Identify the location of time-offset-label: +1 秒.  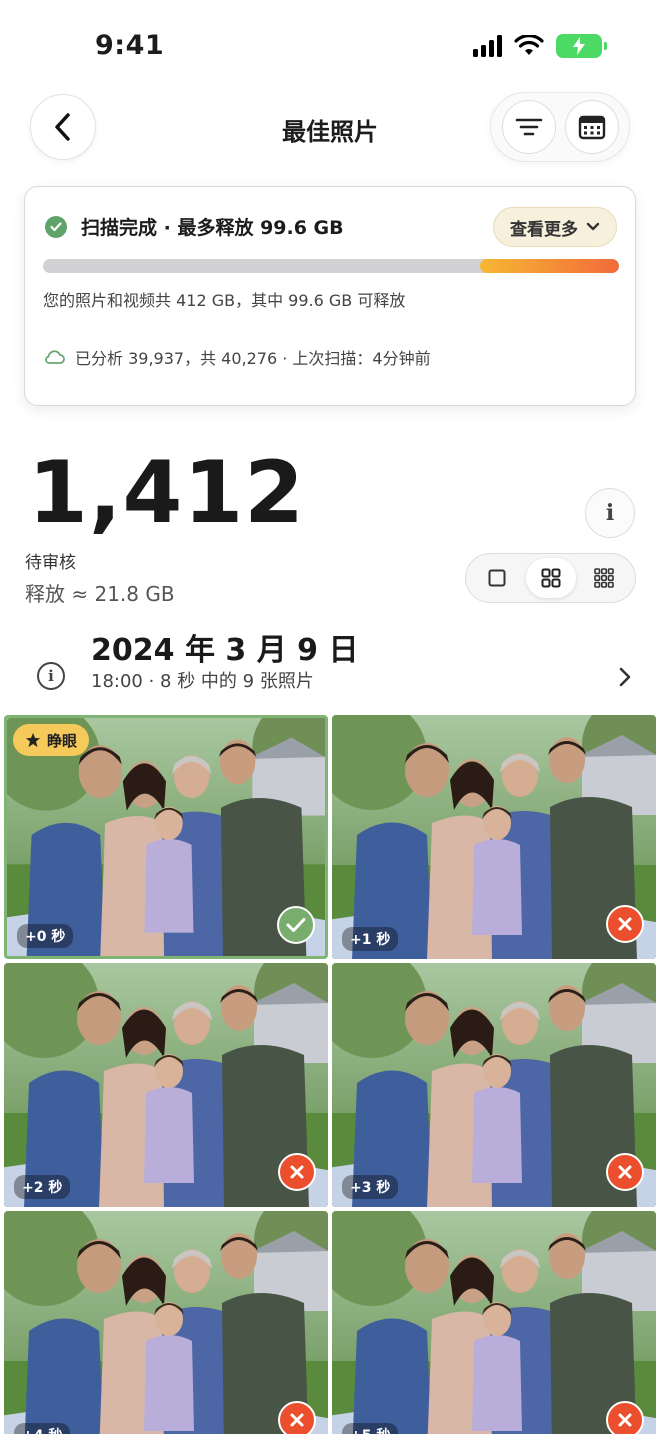
(370, 939).